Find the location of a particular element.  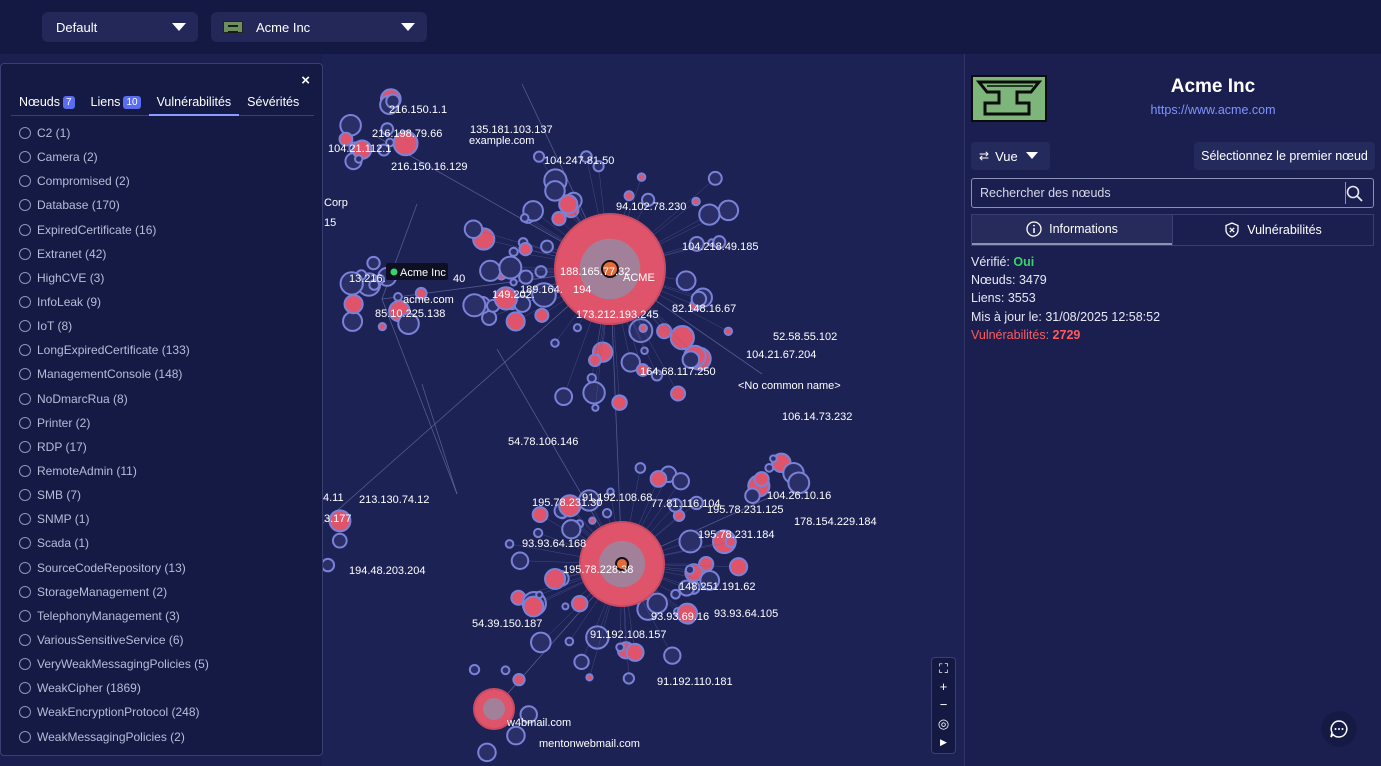

view-mode-button: ⇄ Vue is located at coordinates (1010, 156).